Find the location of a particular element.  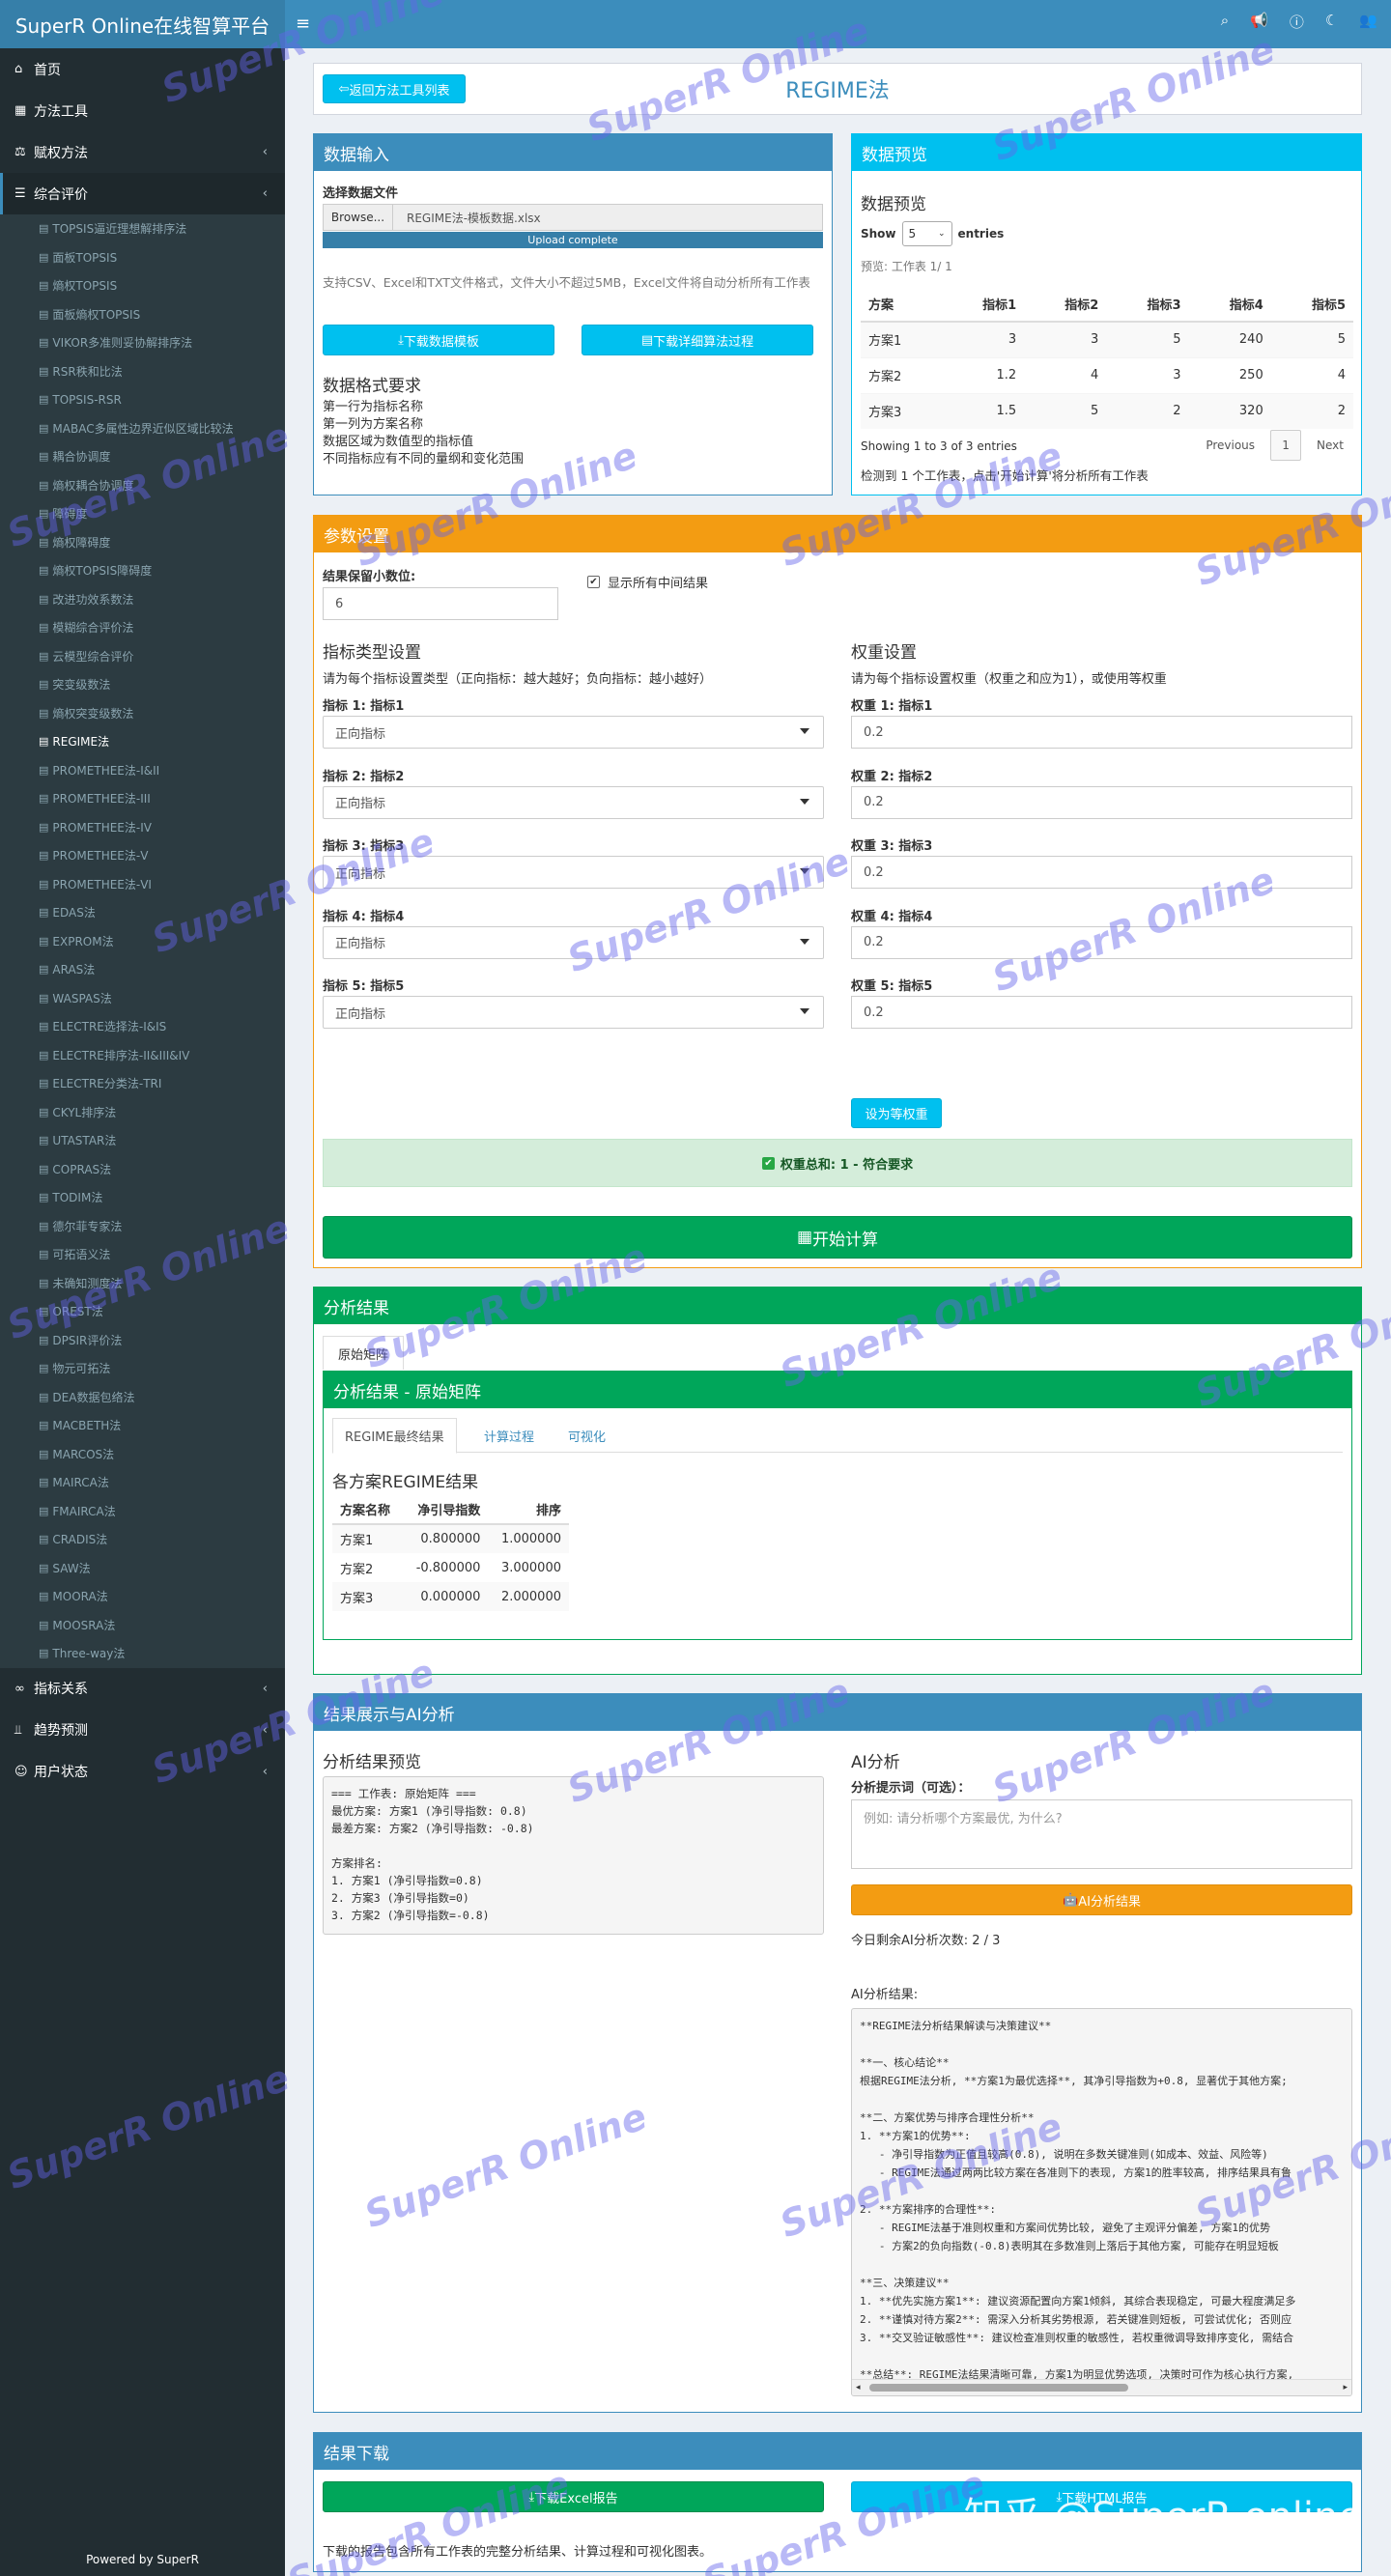

tab-final-result: REGIME最终结果 is located at coordinates (394, 1436).